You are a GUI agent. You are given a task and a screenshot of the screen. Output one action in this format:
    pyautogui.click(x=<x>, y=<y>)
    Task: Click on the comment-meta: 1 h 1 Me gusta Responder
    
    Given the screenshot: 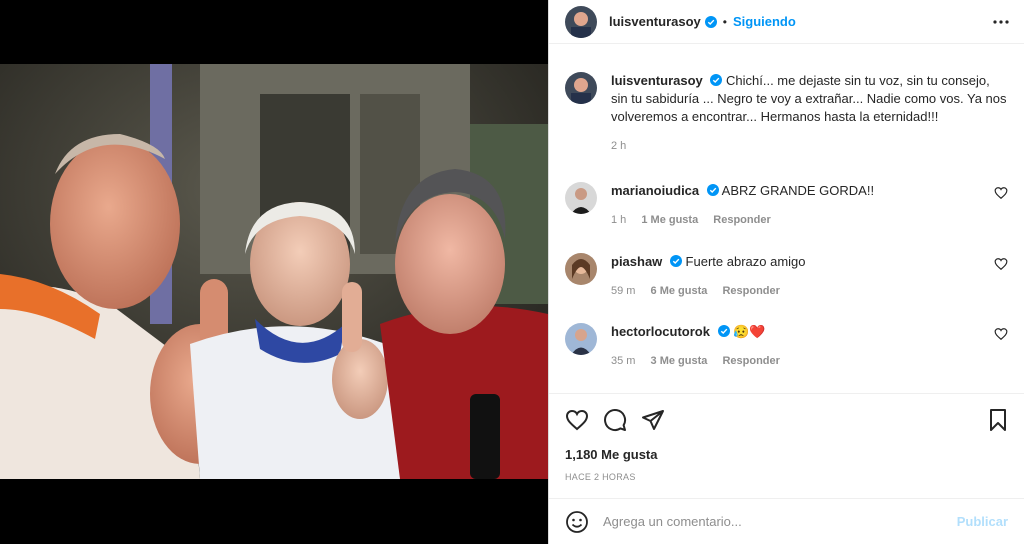 What is the action you would take?
    pyautogui.click(x=809, y=220)
    